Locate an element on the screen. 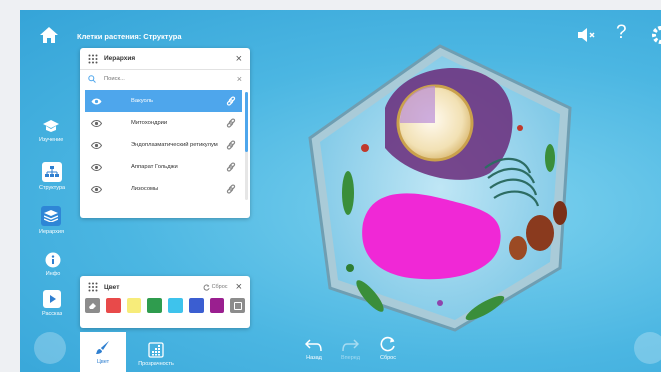  sidebar-item-story: Рассказ is located at coordinates (52, 303).